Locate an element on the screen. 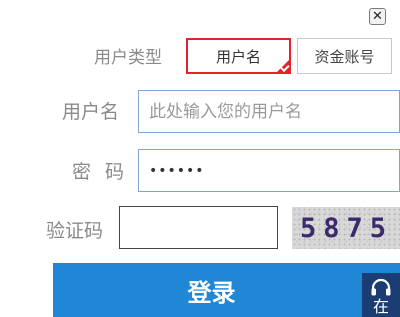  password-input is located at coordinates (269, 170).